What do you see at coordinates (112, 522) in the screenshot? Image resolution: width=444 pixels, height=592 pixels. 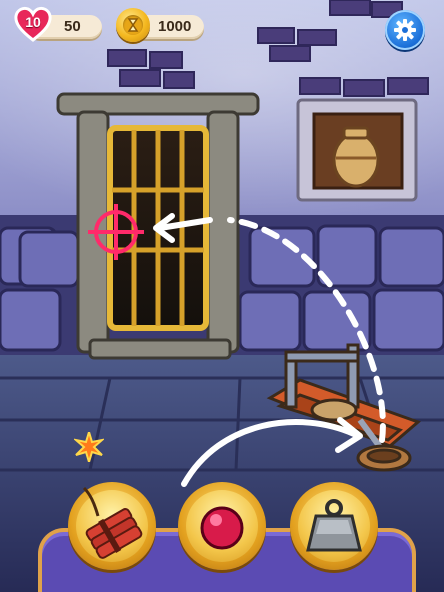 I see `dynamite-icon` at bounding box center [112, 522].